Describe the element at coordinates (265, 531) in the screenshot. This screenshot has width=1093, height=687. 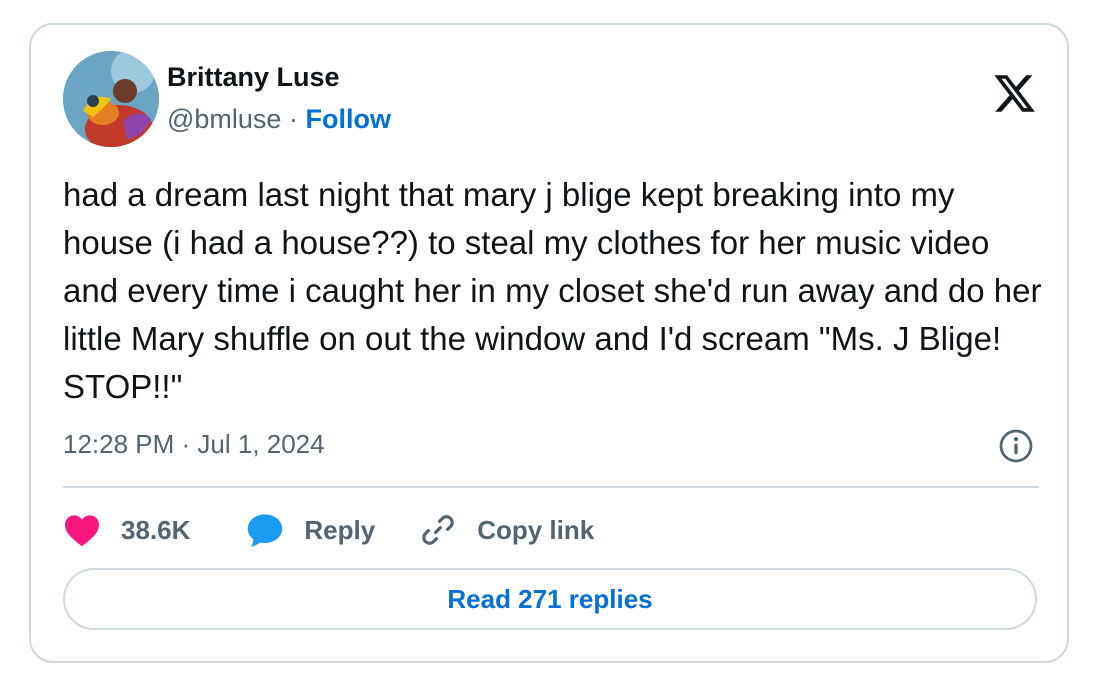
I see `speech-bubble-icon` at that location.